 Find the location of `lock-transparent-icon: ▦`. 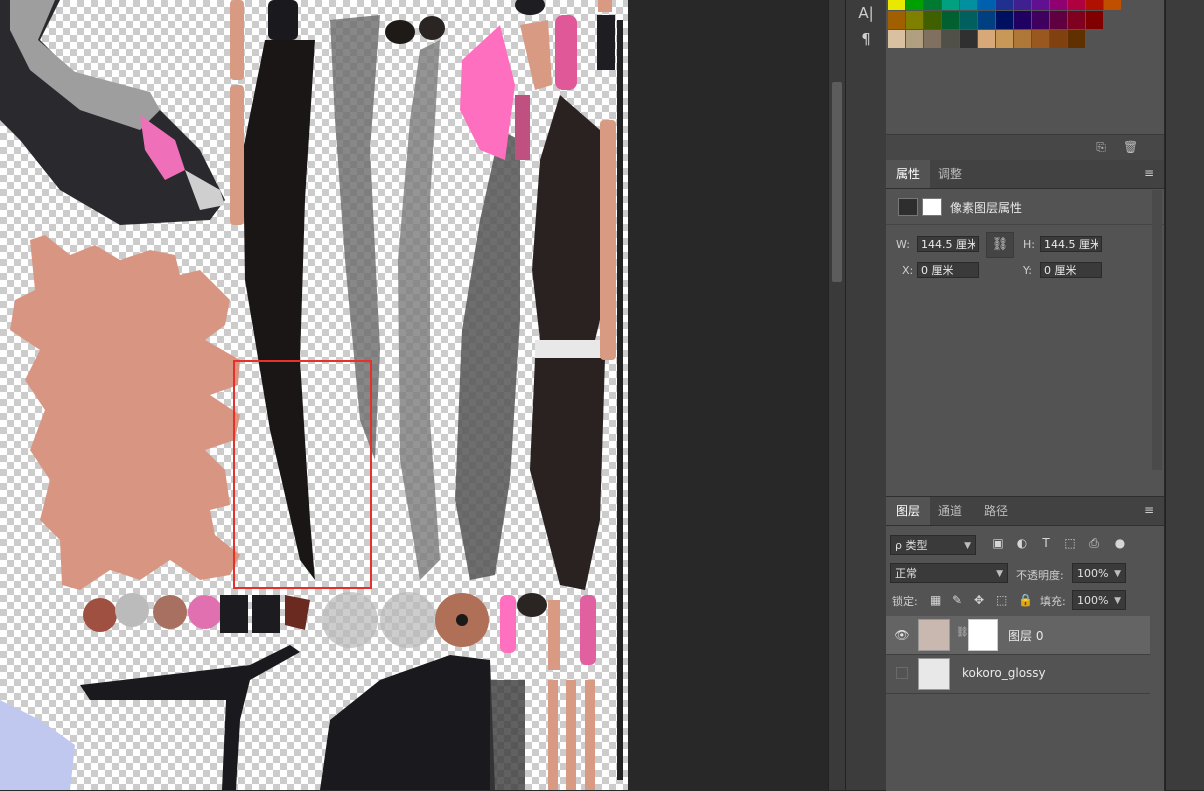

lock-transparent-icon: ▦ is located at coordinates (935, 600).